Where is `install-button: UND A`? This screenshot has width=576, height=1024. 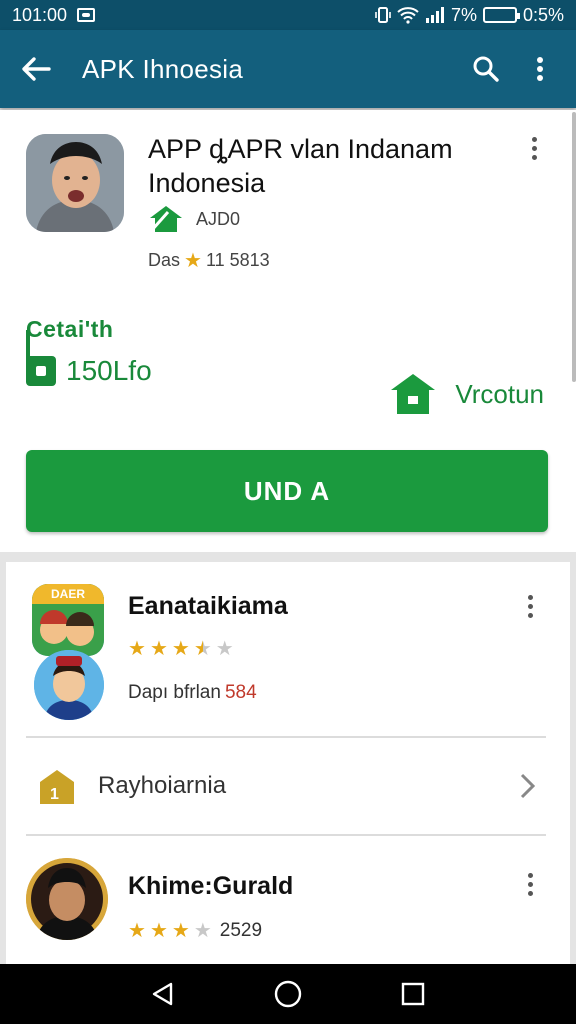 install-button: UND A is located at coordinates (287, 491).